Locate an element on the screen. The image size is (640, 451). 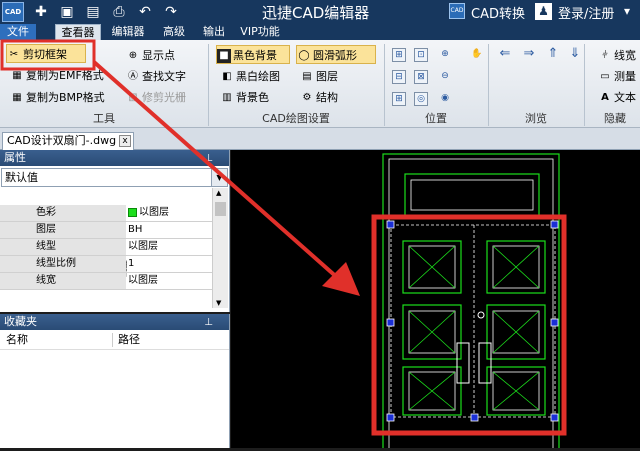
scroll-up-icon: ▲ is located at coordinates (218, 193).